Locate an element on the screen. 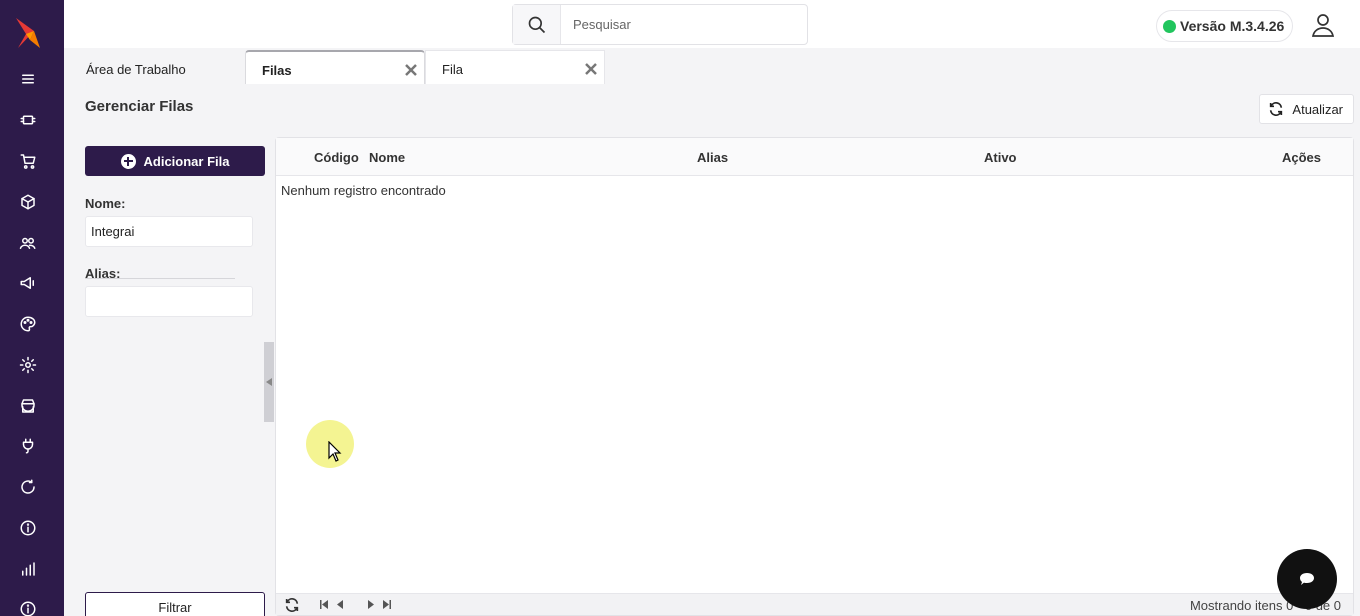 The image size is (1360, 616). page-title: Gerenciar Filas is located at coordinates (139, 106).